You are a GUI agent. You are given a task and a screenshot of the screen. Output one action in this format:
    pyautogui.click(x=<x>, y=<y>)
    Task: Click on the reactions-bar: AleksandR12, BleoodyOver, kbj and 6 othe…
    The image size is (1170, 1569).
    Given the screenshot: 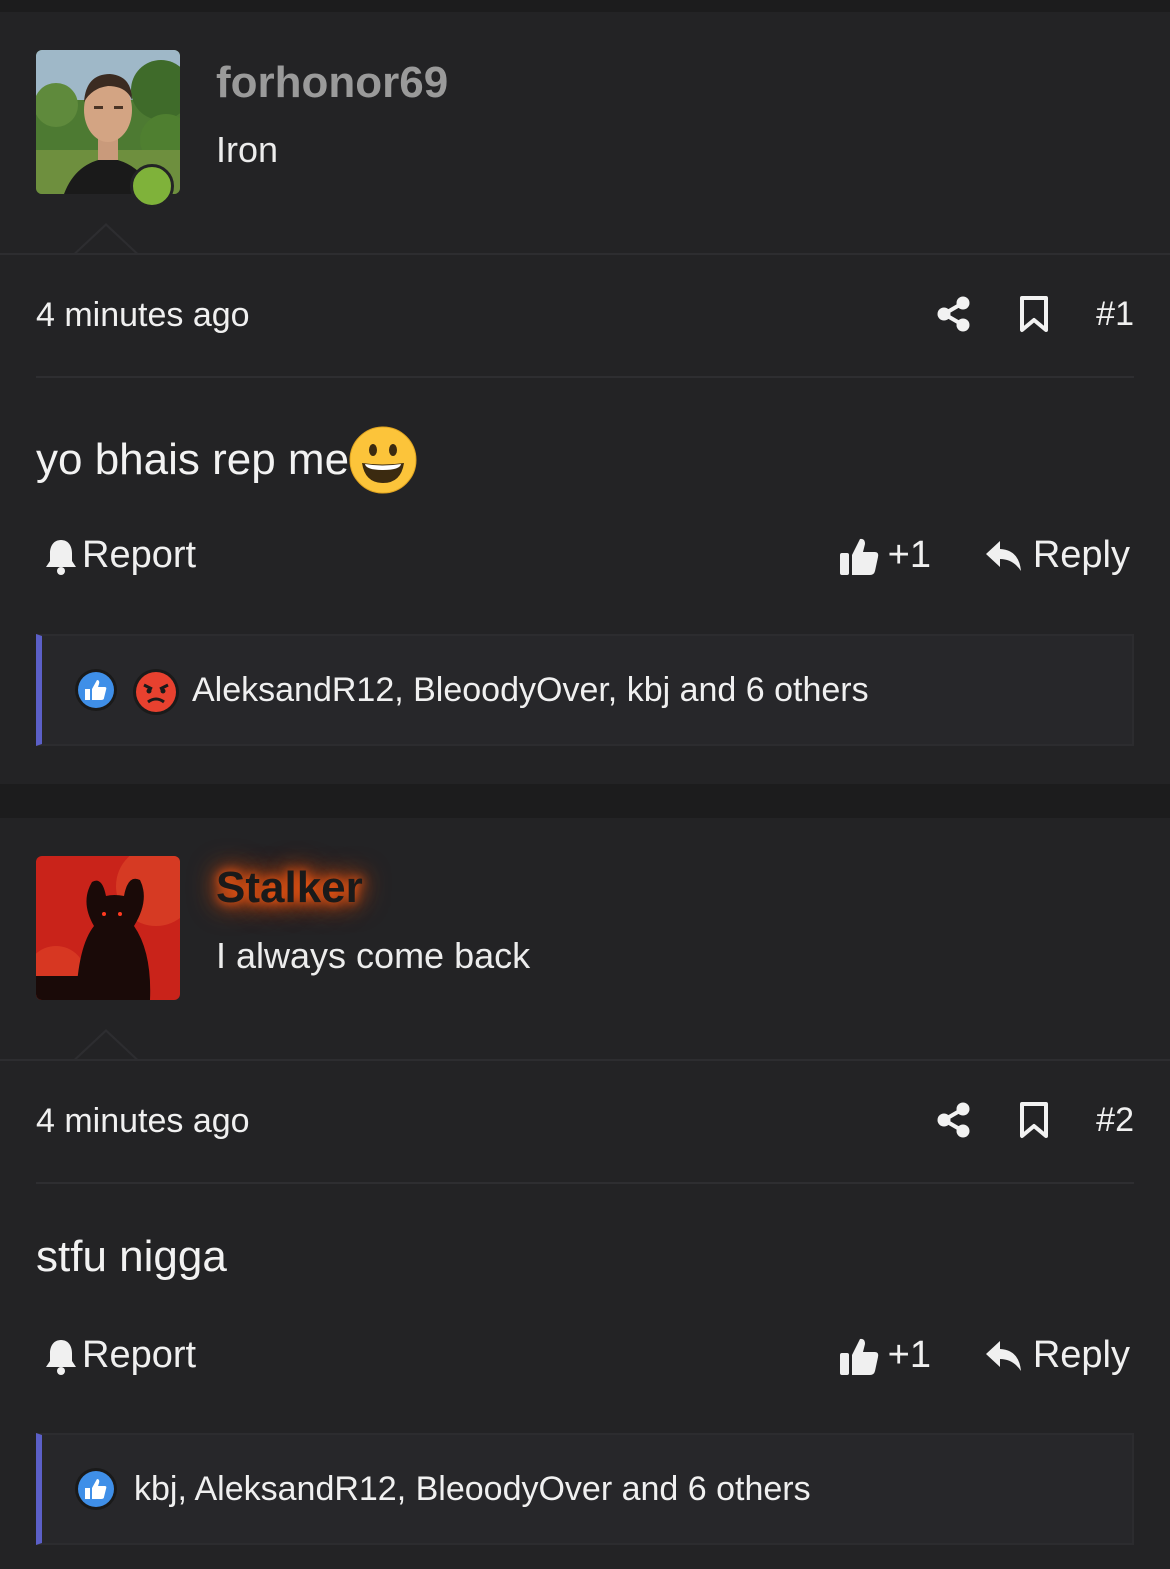 What is the action you would take?
    pyautogui.click(x=585, y=690)
    